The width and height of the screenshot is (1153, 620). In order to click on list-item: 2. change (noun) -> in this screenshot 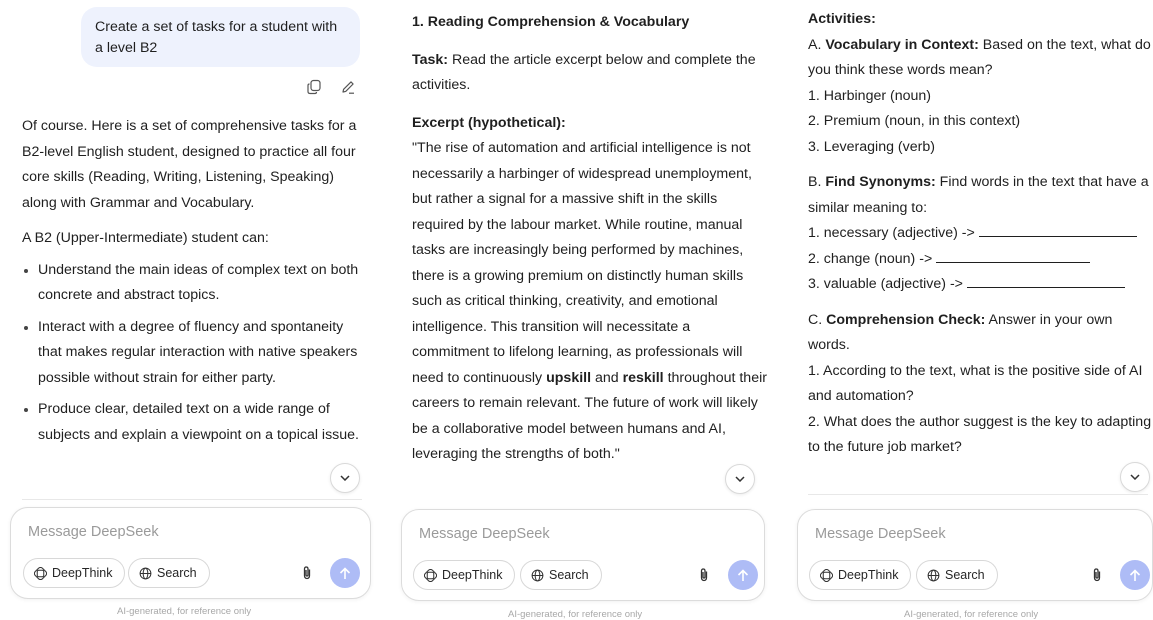, I will do `click(980, 260)`.